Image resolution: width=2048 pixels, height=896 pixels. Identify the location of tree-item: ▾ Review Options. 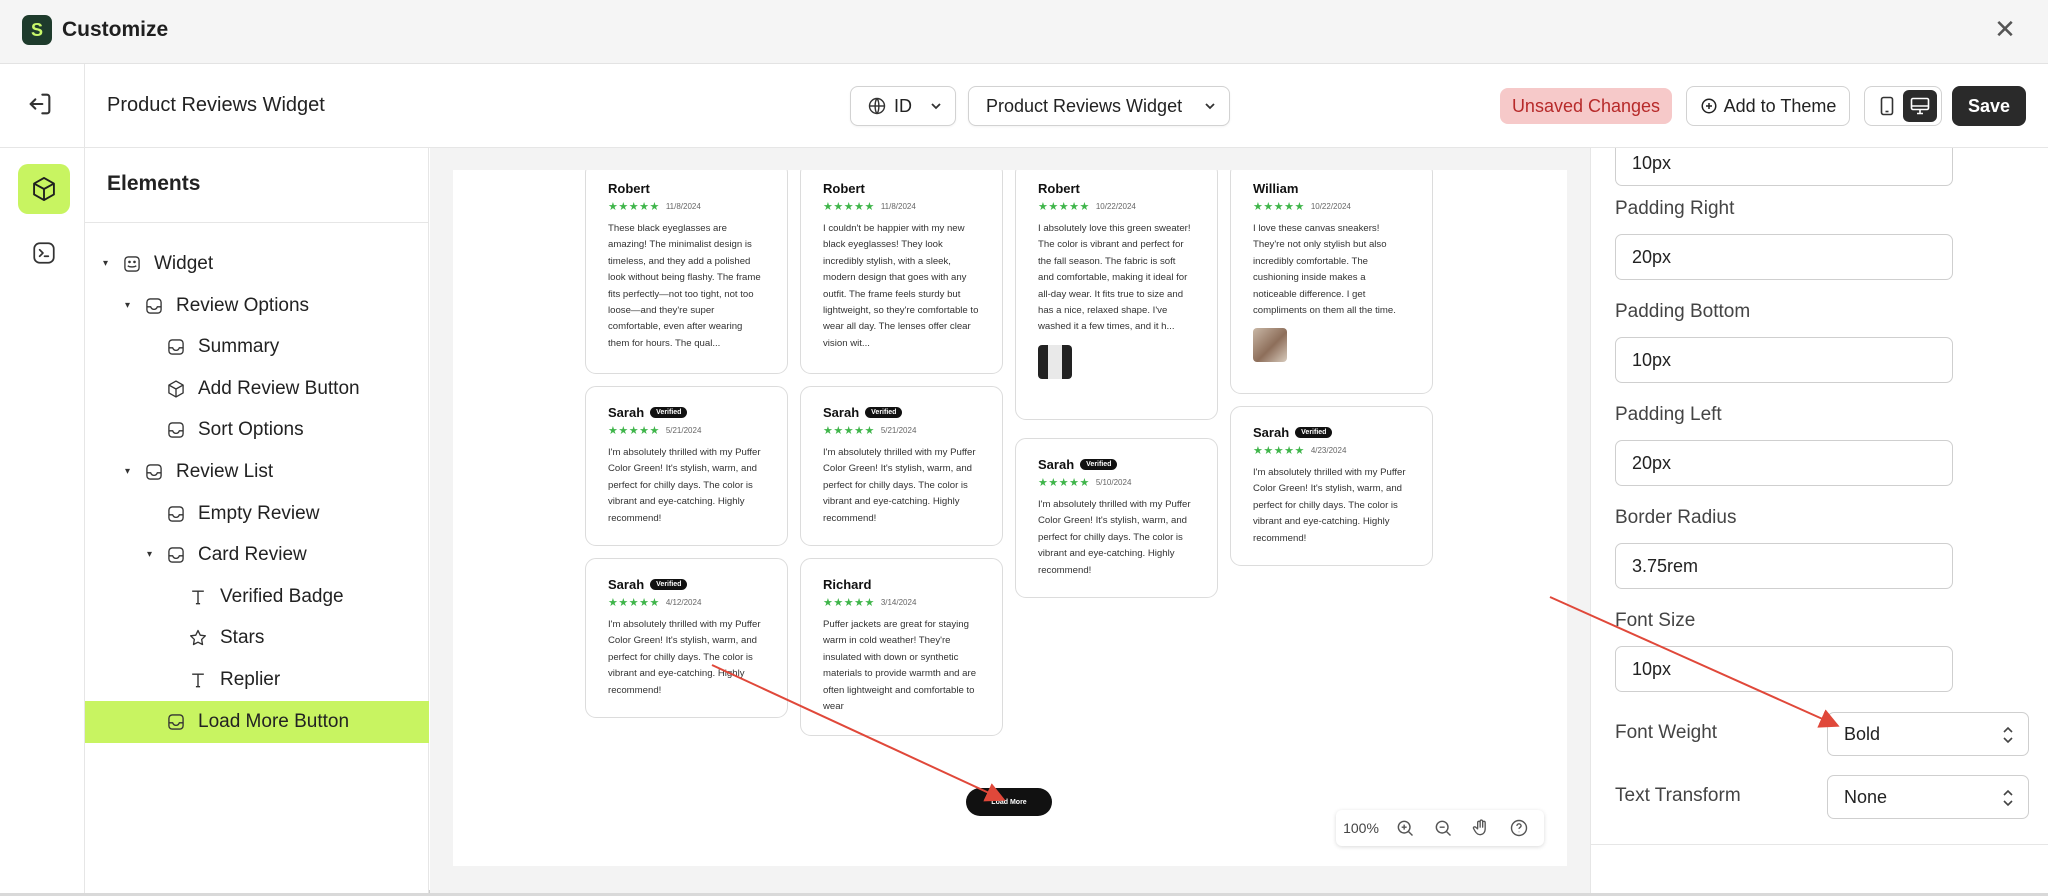
(257, 306).